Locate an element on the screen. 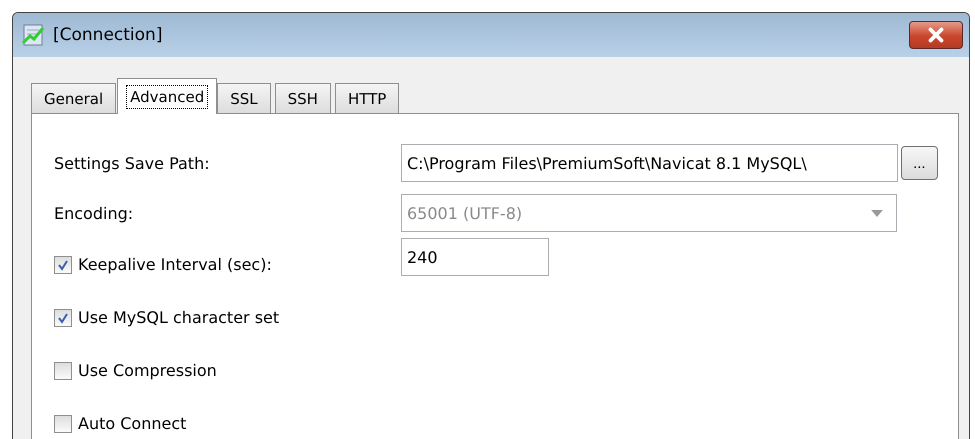 The width and height of the screenshot is (975, 439). tab: SSH is located at coordinates (302, 98).